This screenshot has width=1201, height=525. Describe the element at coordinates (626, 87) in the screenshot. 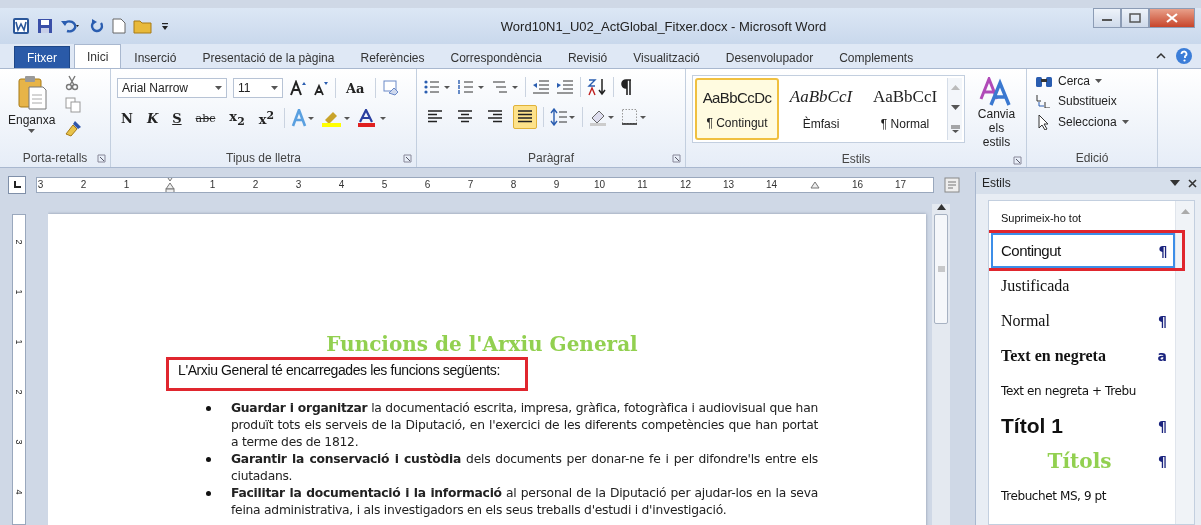

I see `pilcrow-icon` at that location.